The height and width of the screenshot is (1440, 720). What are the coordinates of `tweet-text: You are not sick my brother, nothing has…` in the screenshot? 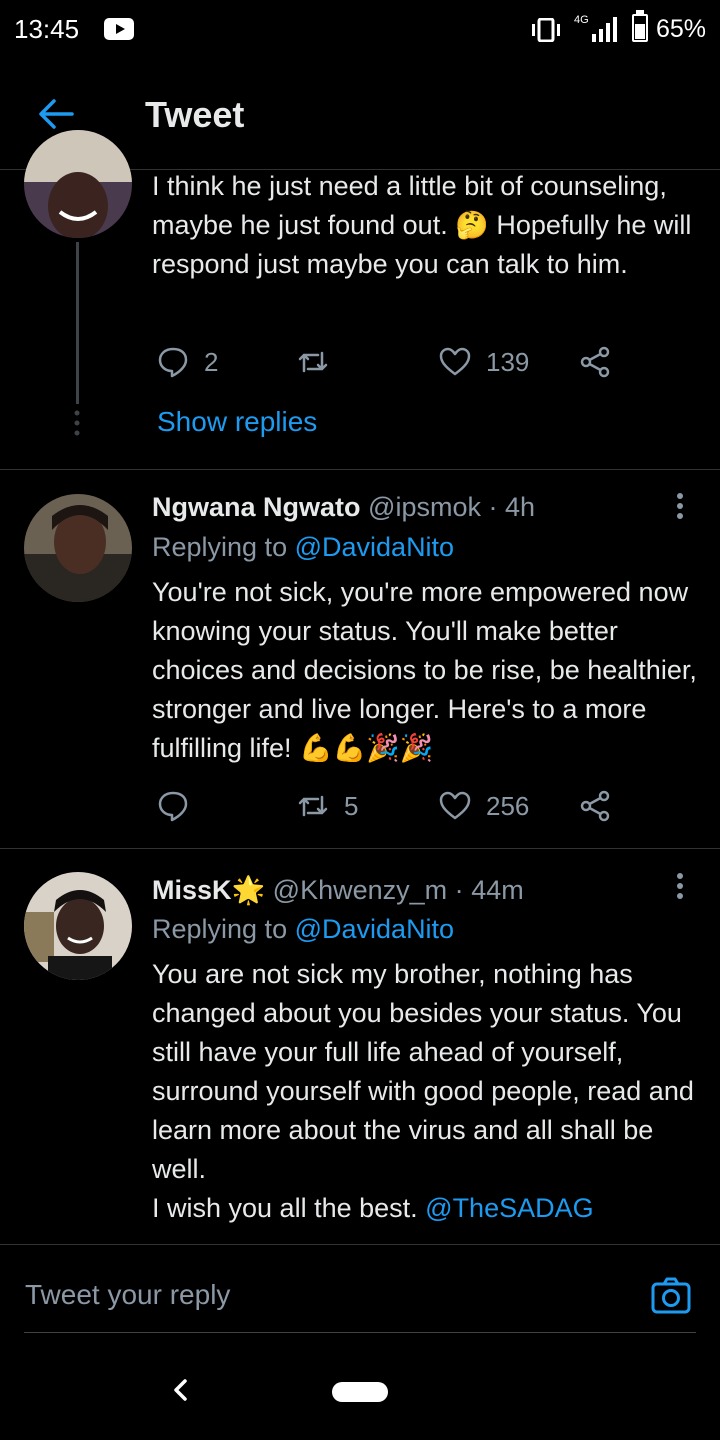 It's located at (426, 1091).